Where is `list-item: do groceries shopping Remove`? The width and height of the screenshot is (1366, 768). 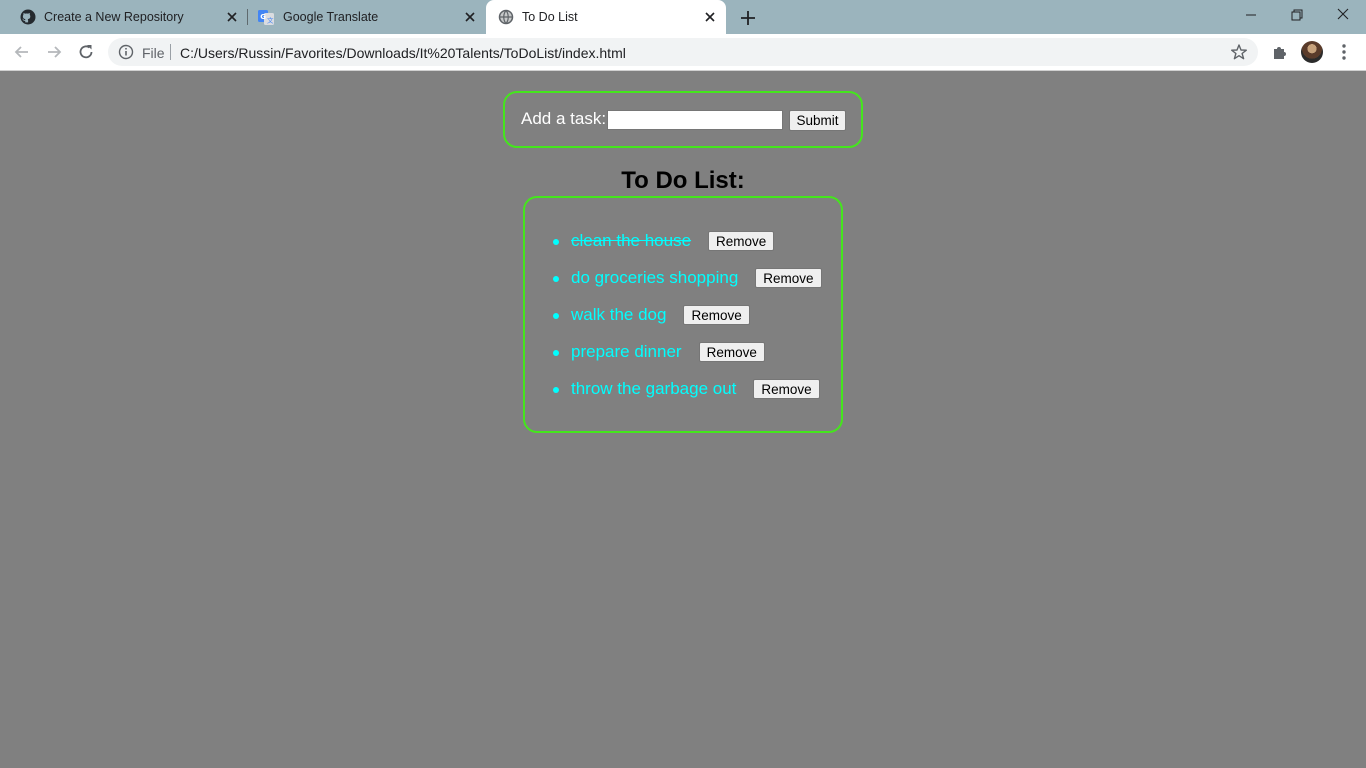 list-item: do groceries shopping Remove is located at coordinates (687, 278).